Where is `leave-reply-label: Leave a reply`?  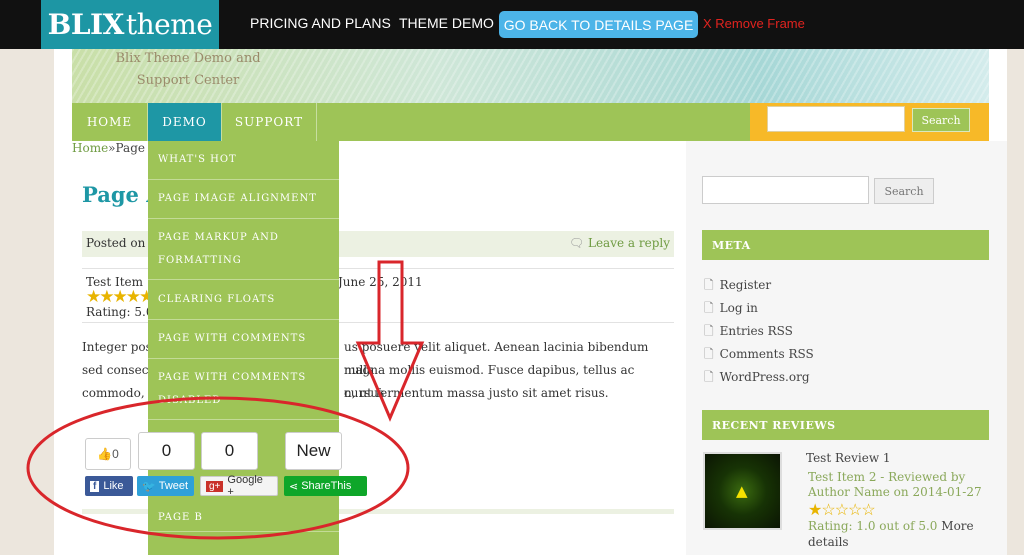
leave-reply-label: Leave a reply is located at coordinates (628, 243).